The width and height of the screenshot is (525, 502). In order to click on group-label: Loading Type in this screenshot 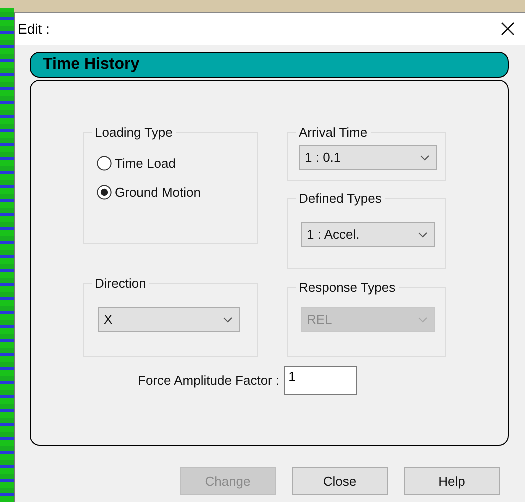, I will do `click(134, 132)`.